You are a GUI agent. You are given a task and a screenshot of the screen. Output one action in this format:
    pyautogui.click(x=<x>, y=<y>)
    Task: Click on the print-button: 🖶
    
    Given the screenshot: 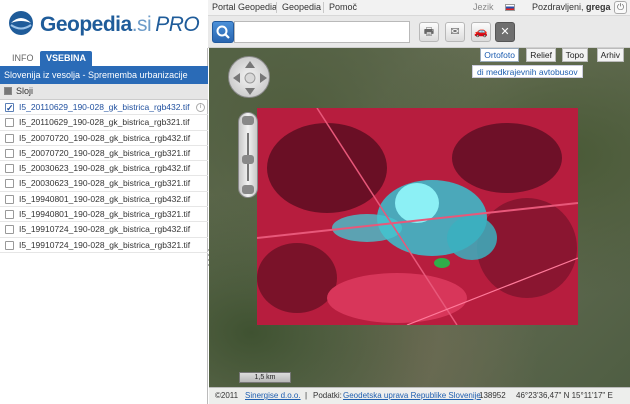 What is the action you would take?
    pyautogui.click(x=429, y=32)
    